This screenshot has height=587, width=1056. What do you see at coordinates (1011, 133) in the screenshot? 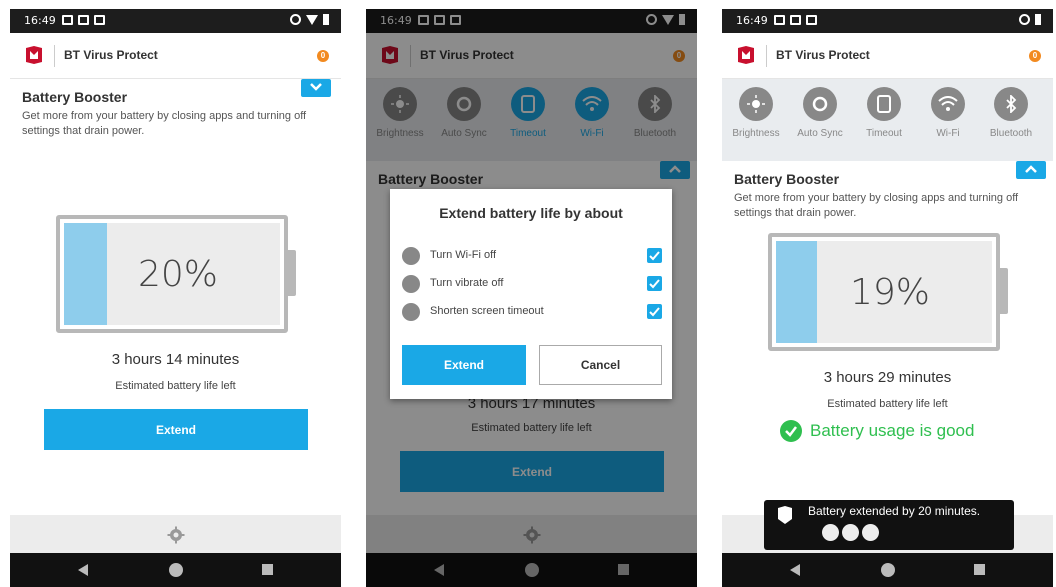
I see `qs-label: Bluetooth` at bounding box center [1011, 133].